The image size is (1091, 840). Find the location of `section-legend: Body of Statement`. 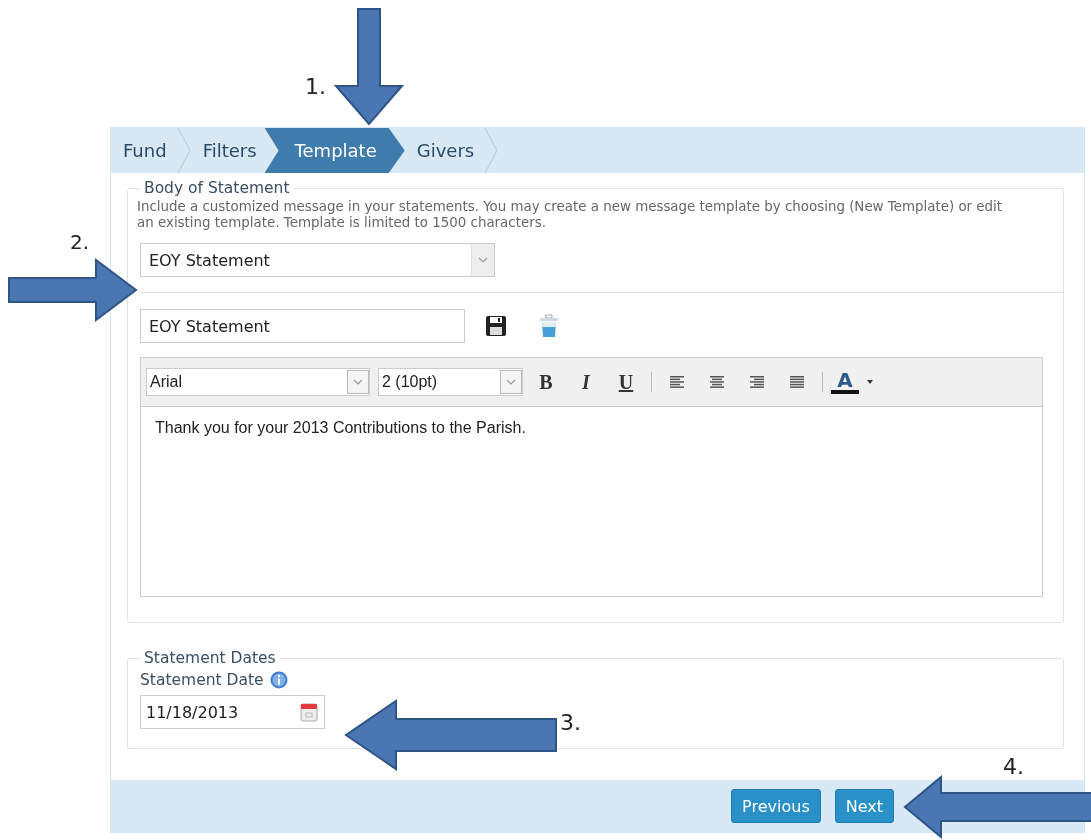

section-legend: Body of Statement is located at coordinates (217, 188).